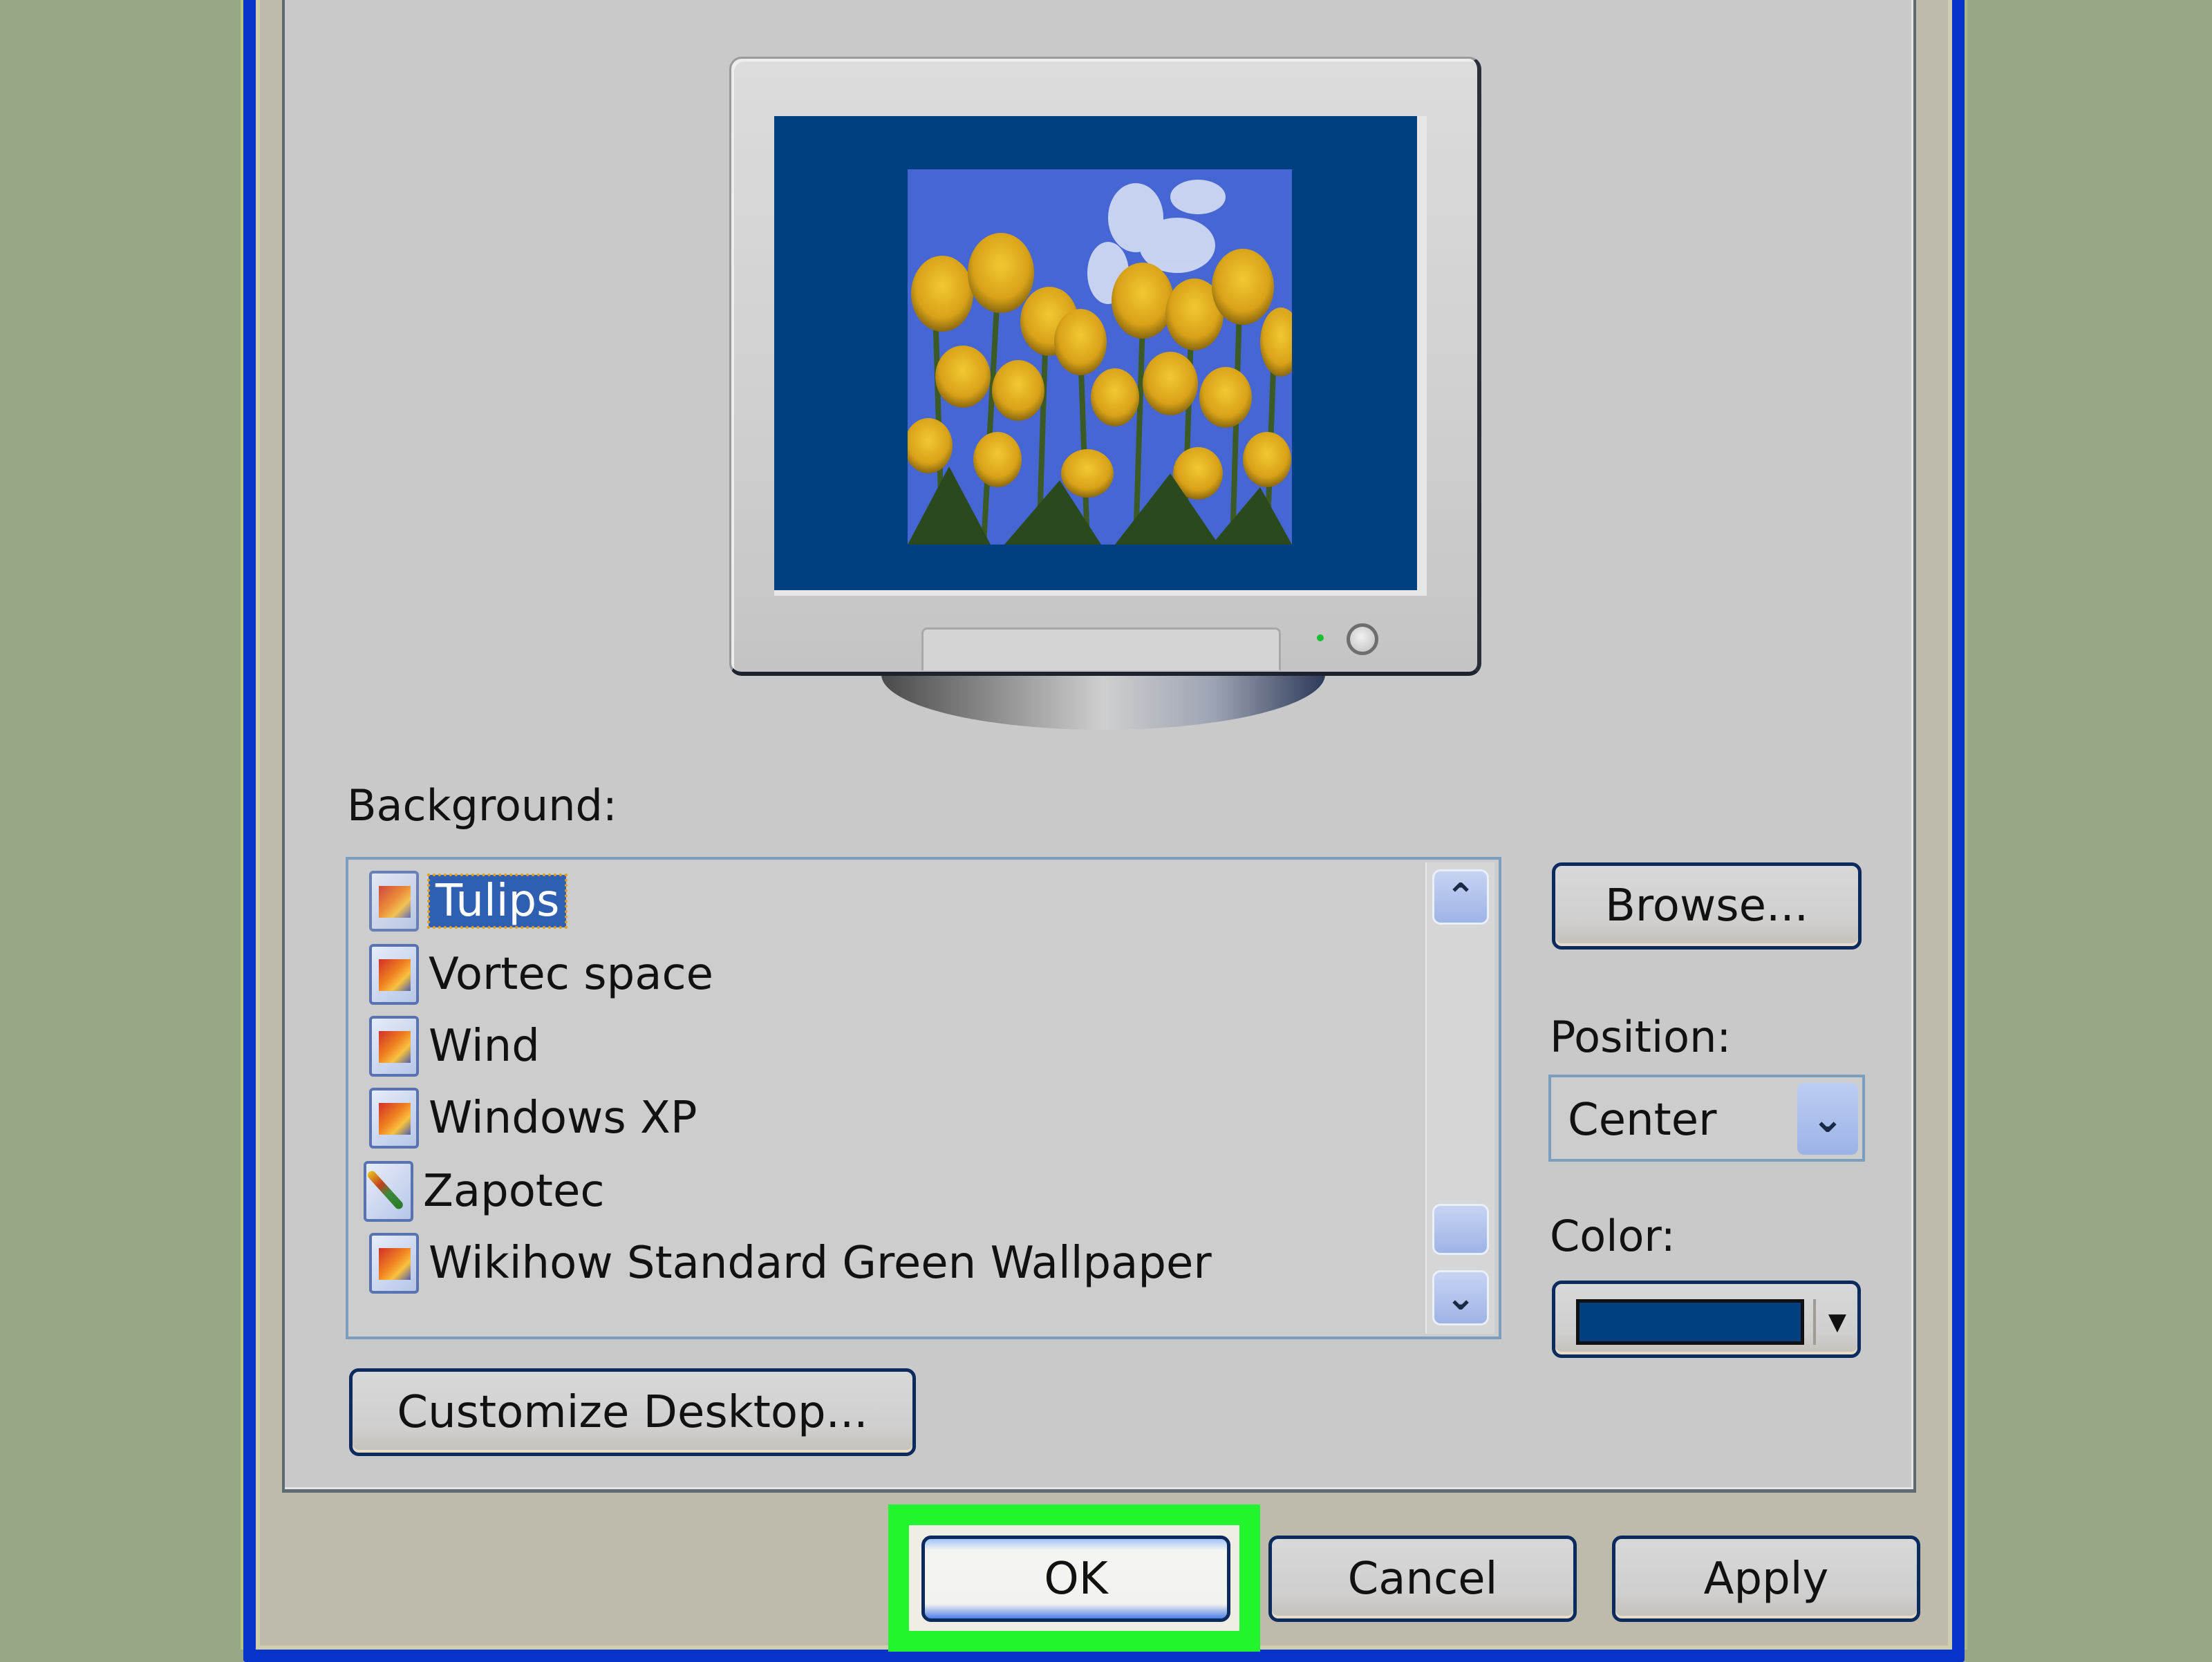 The image size is (2212, 1662). I want to click on chevron-up-icon: ⌃, so click(1460, 897).